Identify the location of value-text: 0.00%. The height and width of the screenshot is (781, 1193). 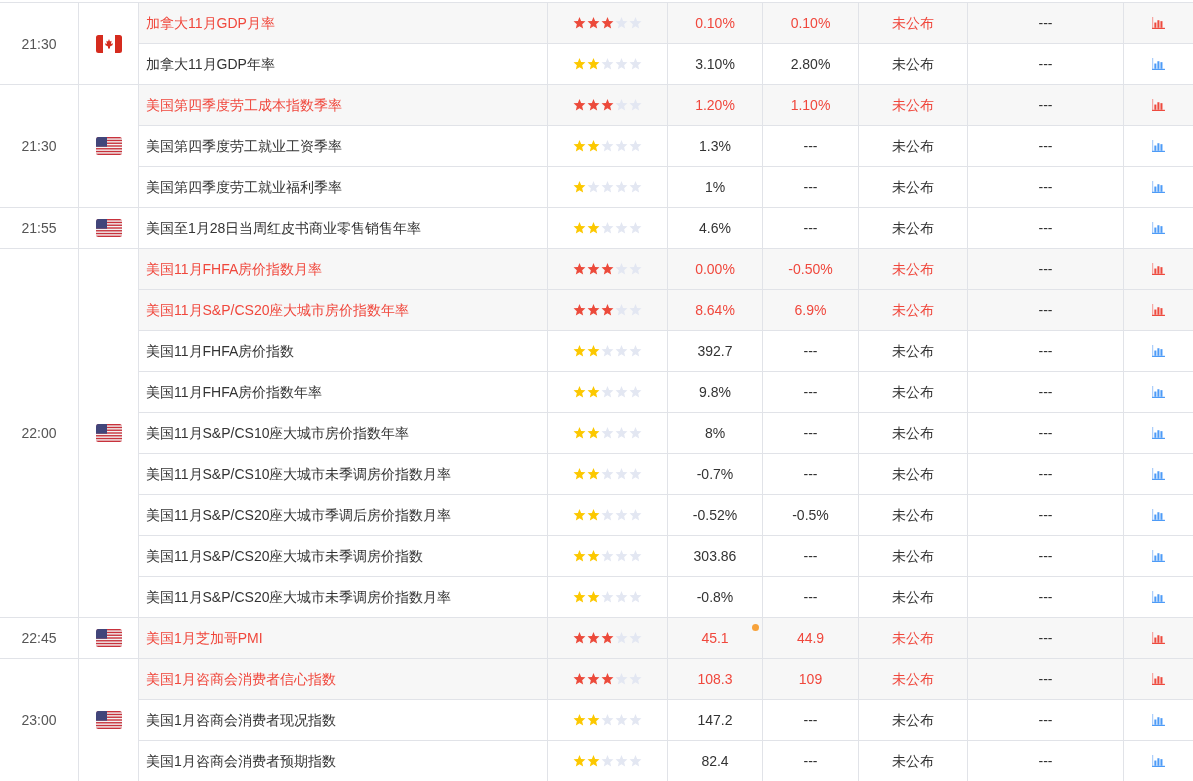
(715, 269).